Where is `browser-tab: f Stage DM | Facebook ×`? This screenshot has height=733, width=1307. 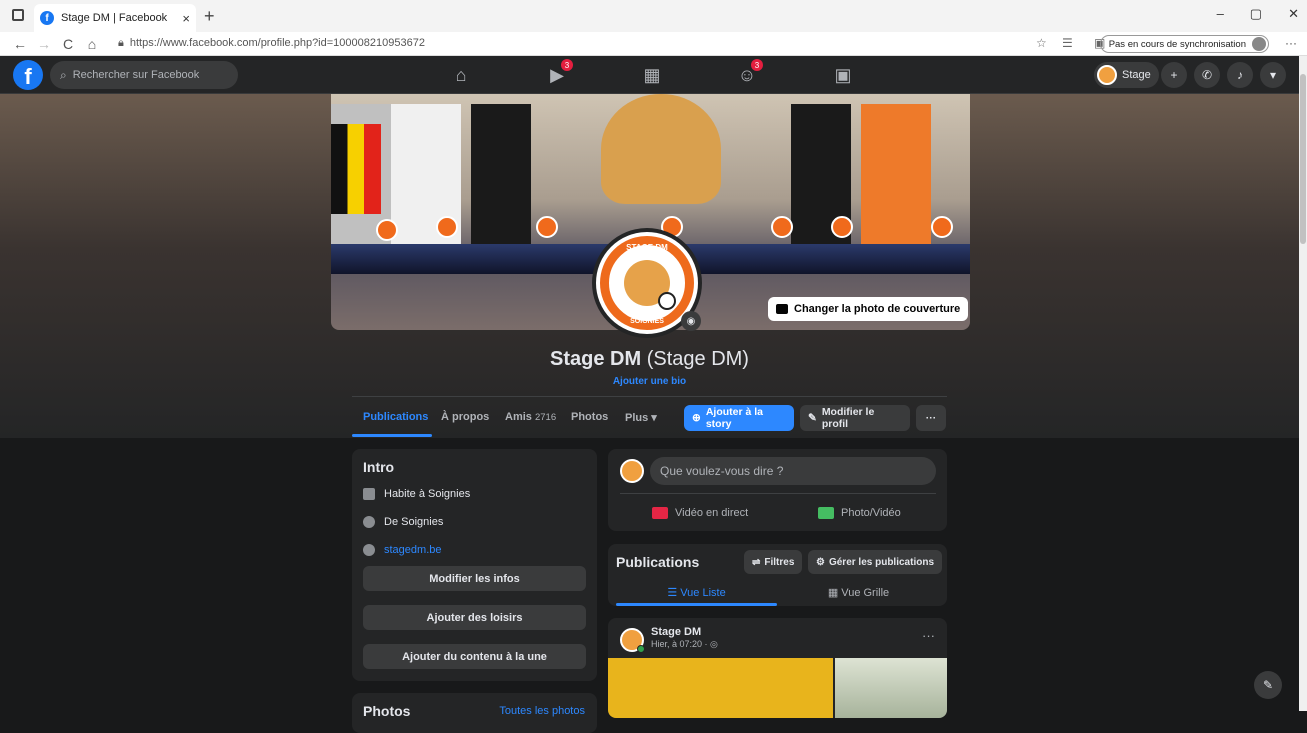
browser-tab: f Stage DM | Facebook × is located at coordinates (115, 18).